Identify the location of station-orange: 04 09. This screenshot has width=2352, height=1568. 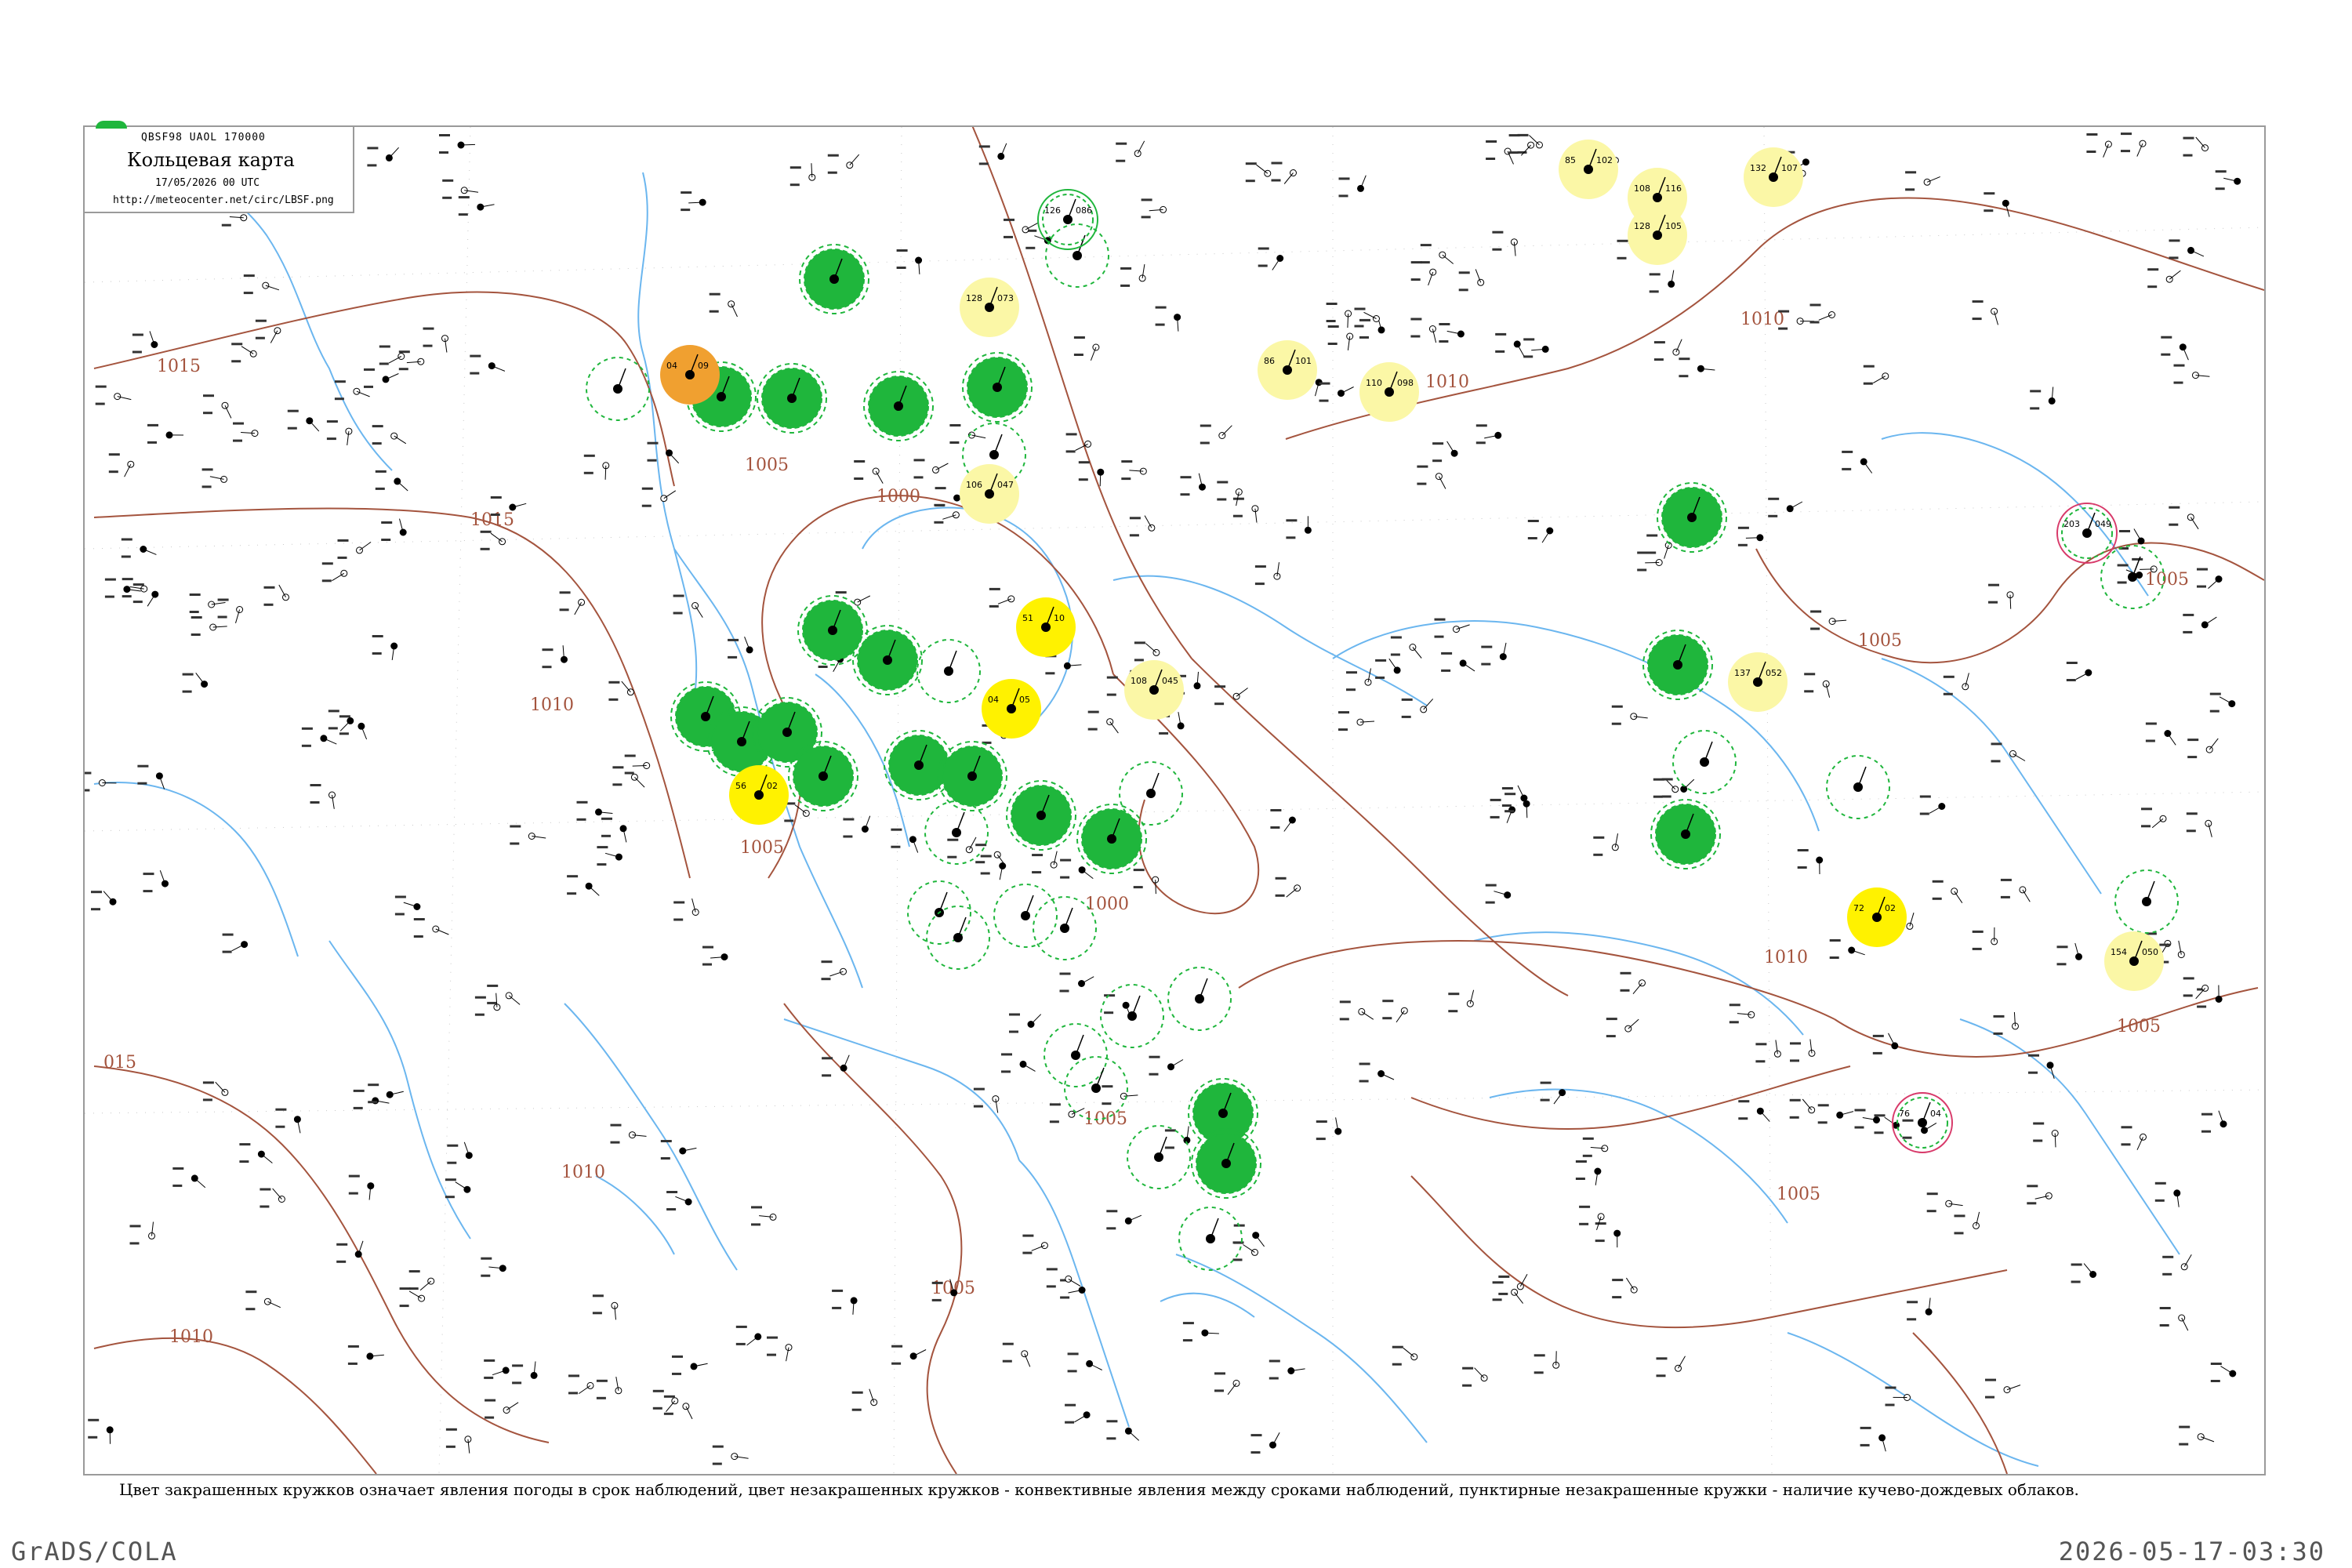
(690, 375).